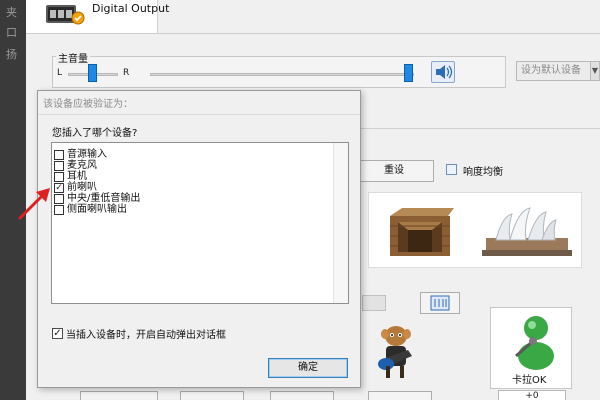  Describe the element at coordinates (57, 333) in the screenshot. I see `auto-popup-checkbox: ✓` at that location.